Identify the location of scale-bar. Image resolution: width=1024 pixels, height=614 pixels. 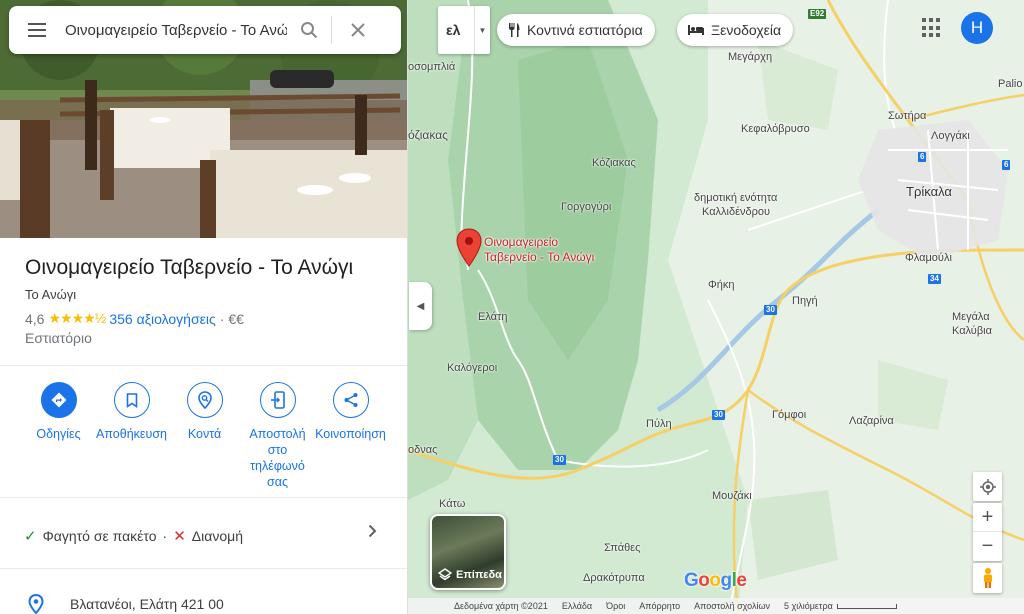
(866, 607).